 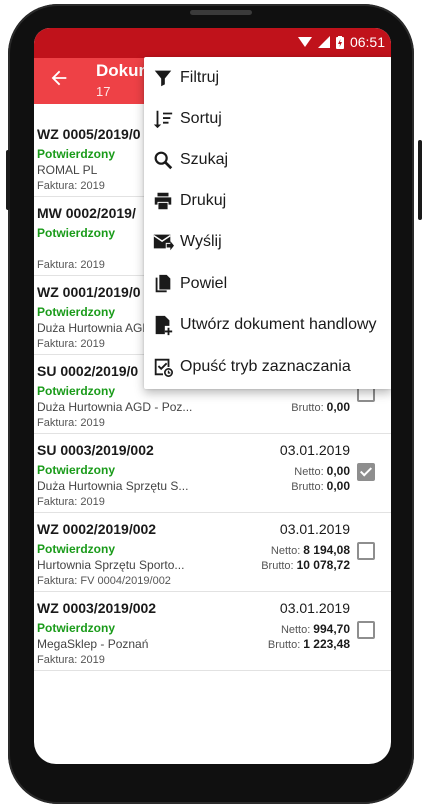 I want to click on menu-item-label: Drukuj, so click(x=203, y=200).